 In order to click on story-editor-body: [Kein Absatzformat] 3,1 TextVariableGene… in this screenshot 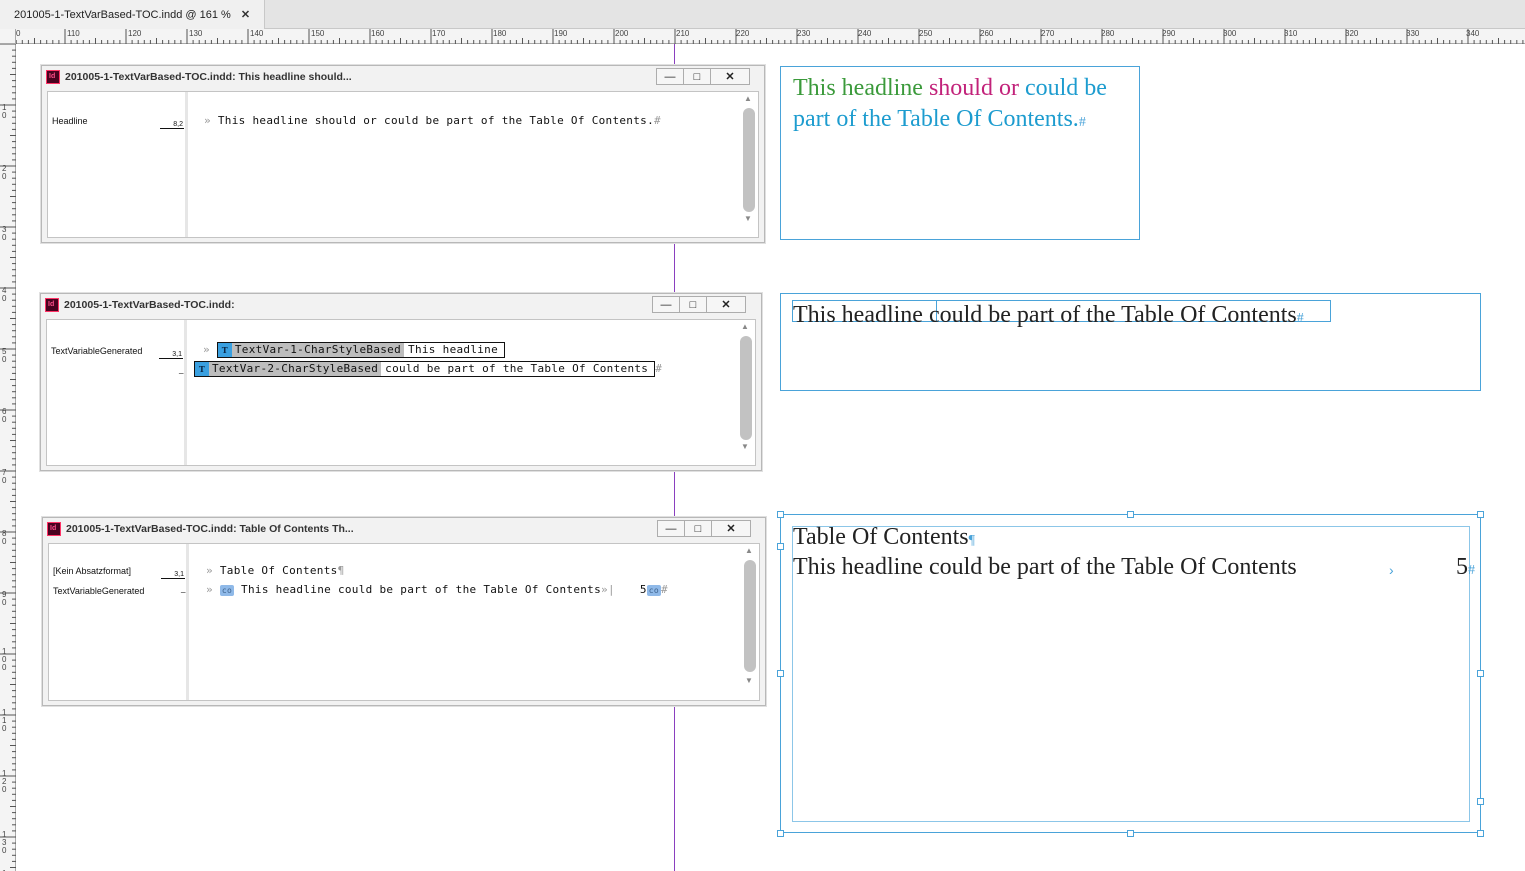, I will do `click(404, 622)`.